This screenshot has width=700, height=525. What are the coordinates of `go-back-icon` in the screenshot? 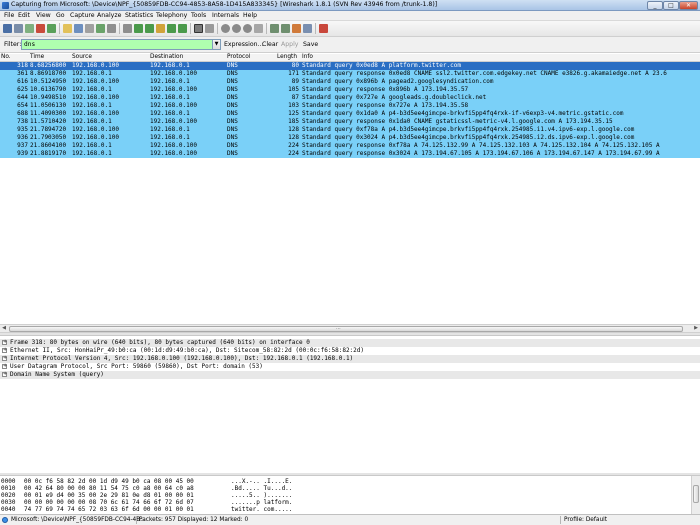 It's located at (138, 28).